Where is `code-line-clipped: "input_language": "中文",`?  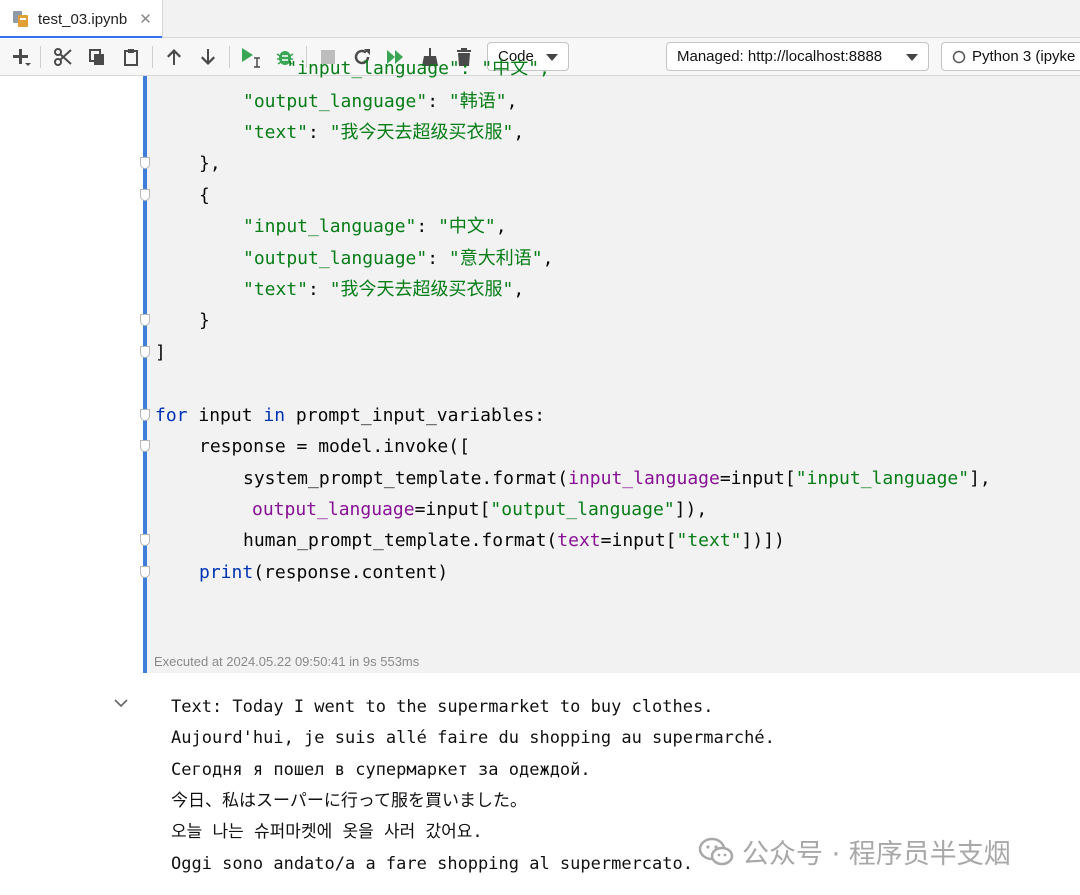
code-line-clipped: "input_language": "中文", is located at coordinates (396, 68).